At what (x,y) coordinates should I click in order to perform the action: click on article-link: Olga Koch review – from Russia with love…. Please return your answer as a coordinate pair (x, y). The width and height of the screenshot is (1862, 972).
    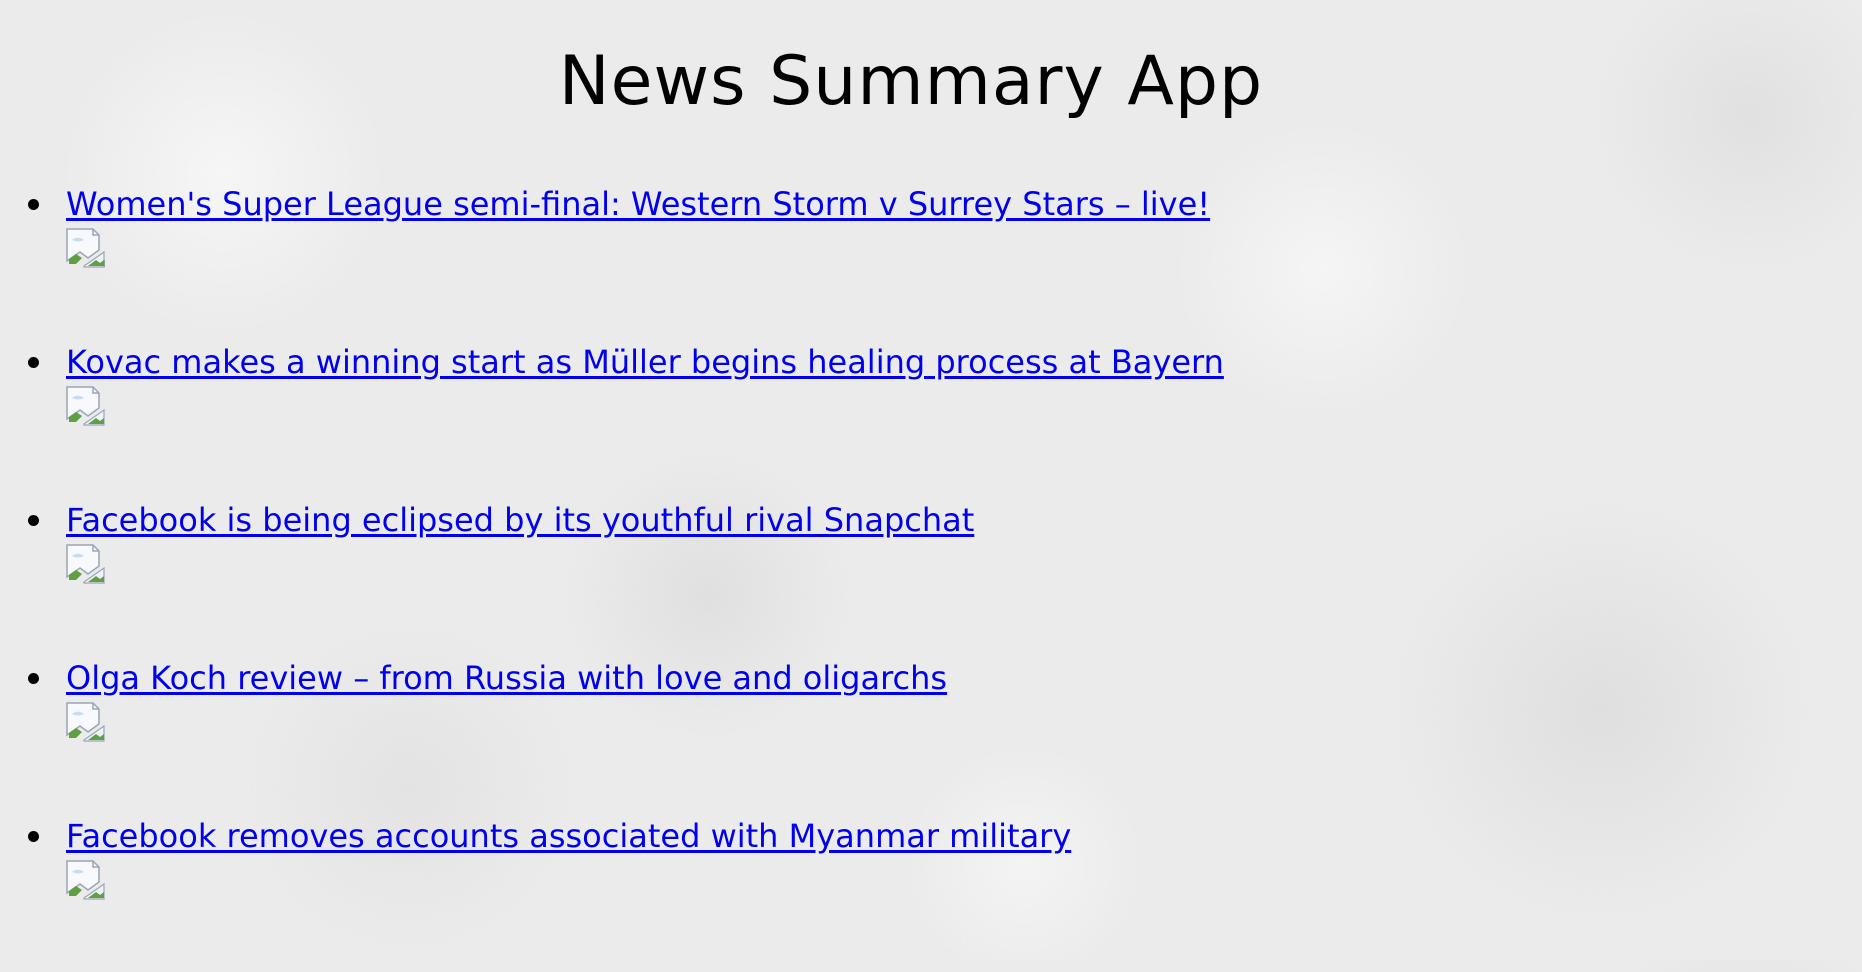
    Looking at the image, I should click on (506, 678).